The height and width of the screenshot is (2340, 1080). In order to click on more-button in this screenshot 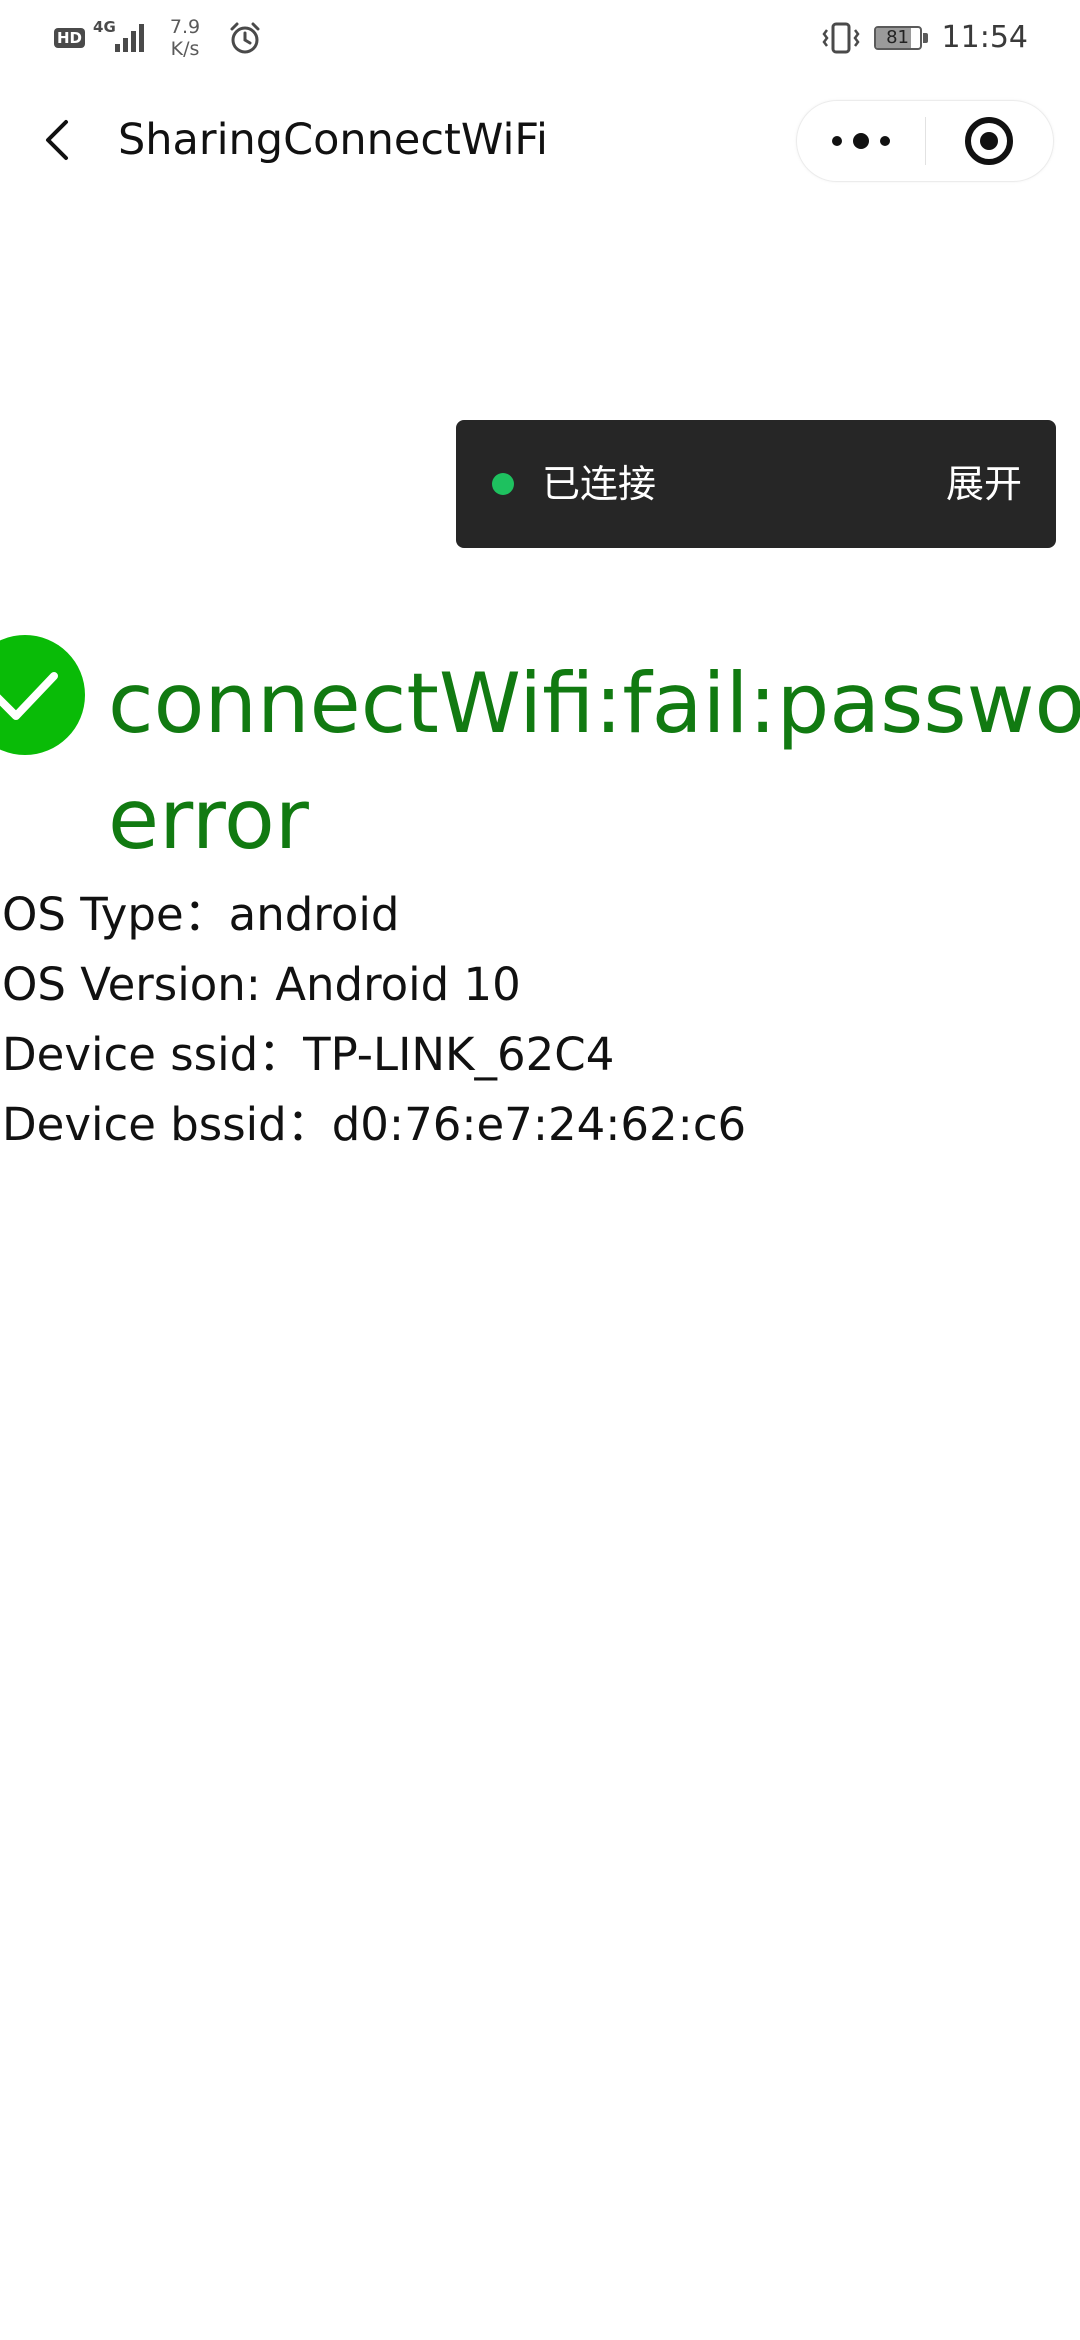, I will do `click(861, 141)`.